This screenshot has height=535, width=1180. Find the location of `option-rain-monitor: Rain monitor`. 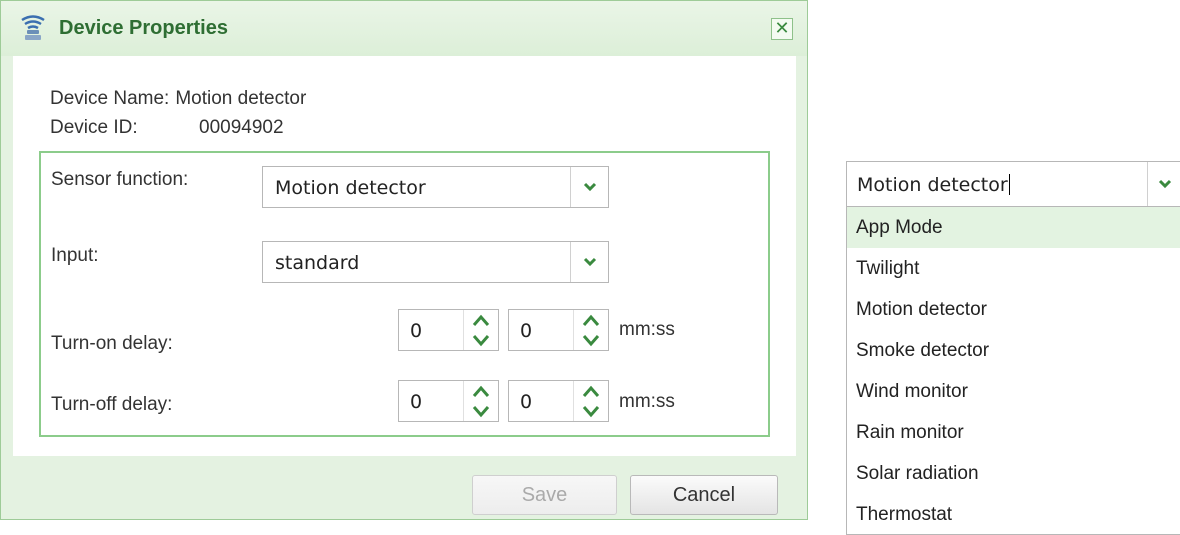

option-rain-monitor: Rain monitor is located at coordinates (1013, 432).